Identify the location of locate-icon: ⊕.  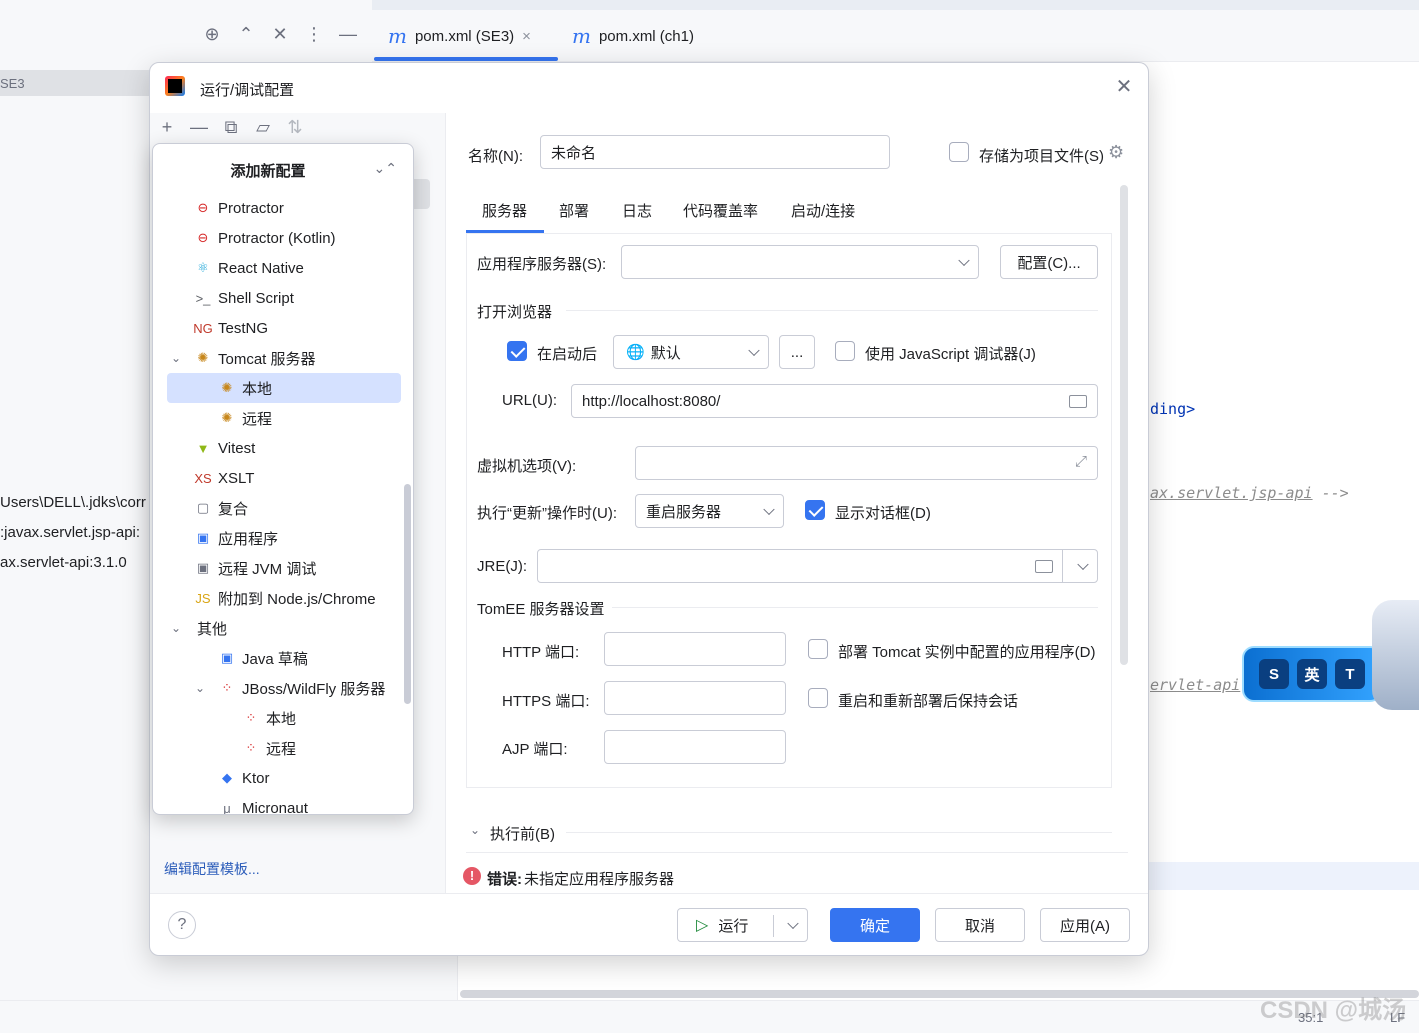
(212, 34).